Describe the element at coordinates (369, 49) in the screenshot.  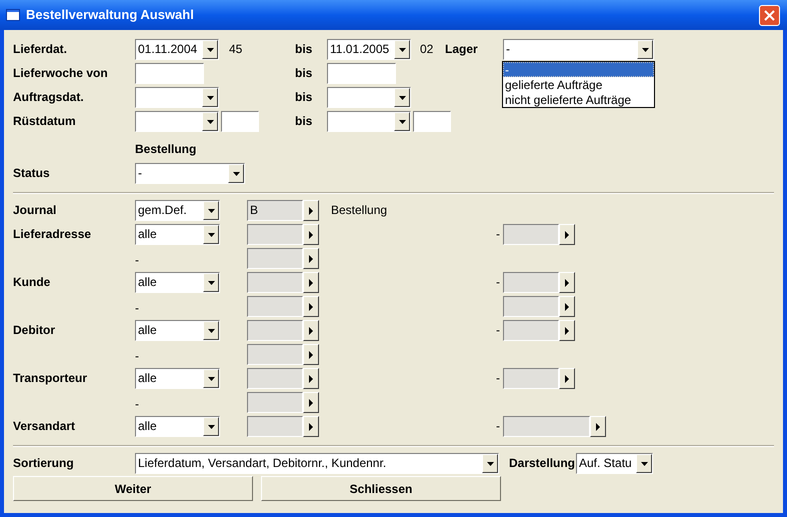
I see `date-dropdown: 11.01.2005` at that location.